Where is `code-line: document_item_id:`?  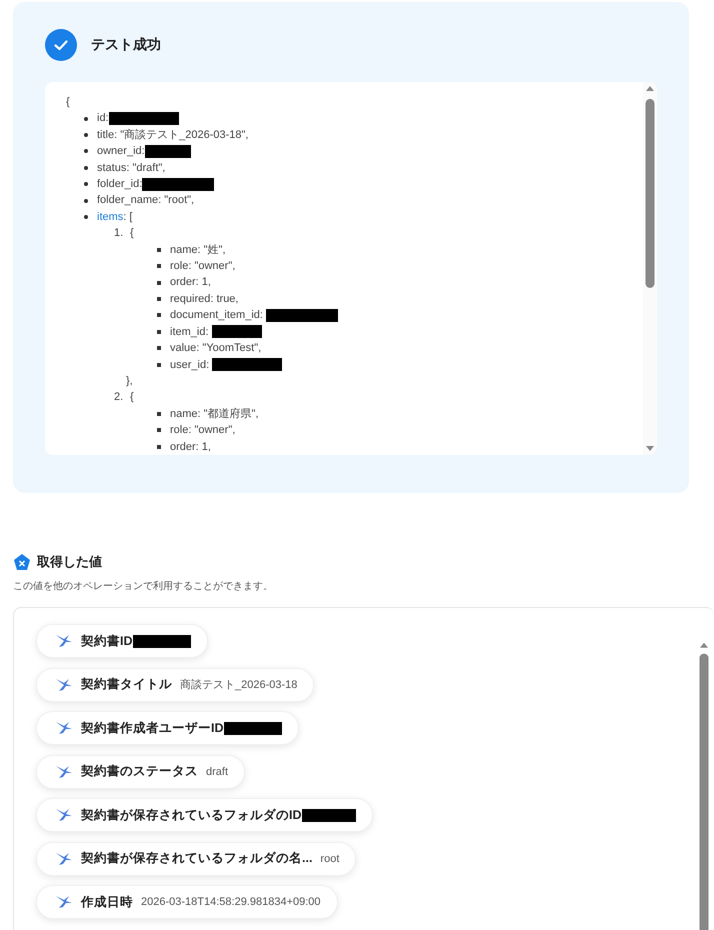
code-line: document_item_id: is located at coordinates (216, 316).